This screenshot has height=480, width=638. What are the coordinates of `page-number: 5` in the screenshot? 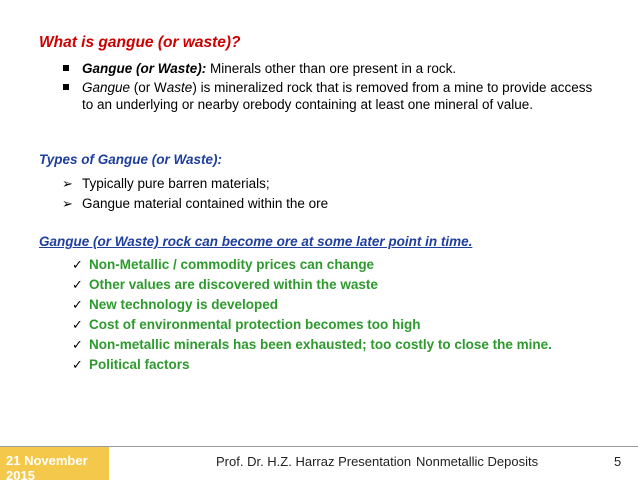 It's located at (618, 461).